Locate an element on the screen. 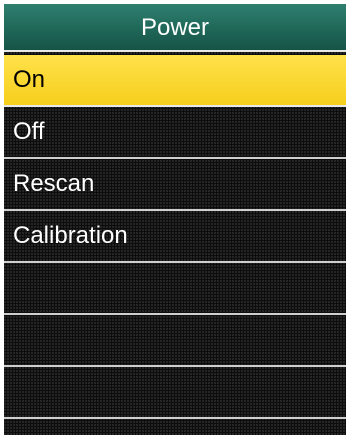 The width and height of the screenshot is (350, 439). menu-item-label: Off is located at coordinates (29, 131).